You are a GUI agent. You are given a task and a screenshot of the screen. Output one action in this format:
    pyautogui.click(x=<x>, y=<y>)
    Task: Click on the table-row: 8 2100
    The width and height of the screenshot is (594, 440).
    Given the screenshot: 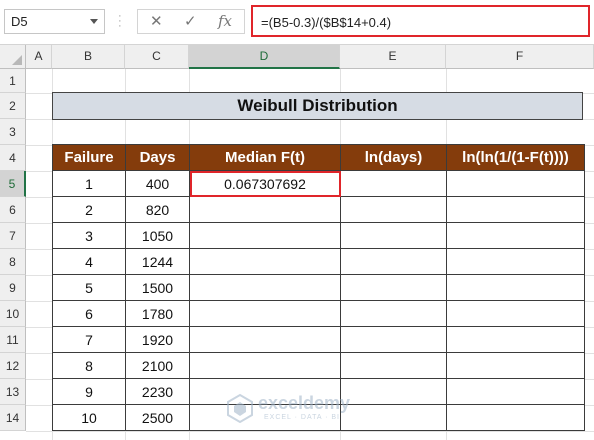 What is the action you would take?
    pyautogui.click(x=318, y=365)
    